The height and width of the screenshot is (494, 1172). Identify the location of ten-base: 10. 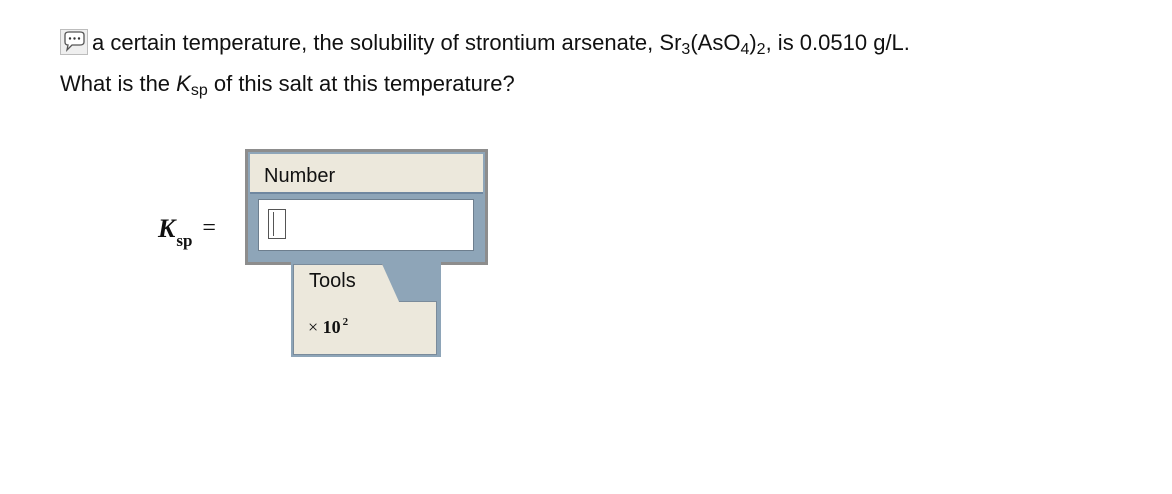
(331, 327).